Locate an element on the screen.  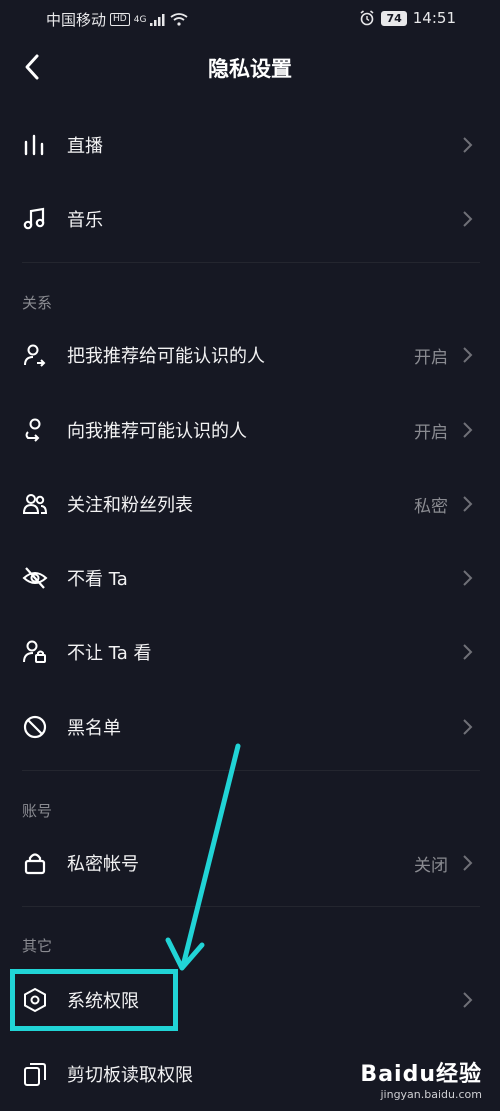
eye-off-icon is located at coordinates (35, 578).